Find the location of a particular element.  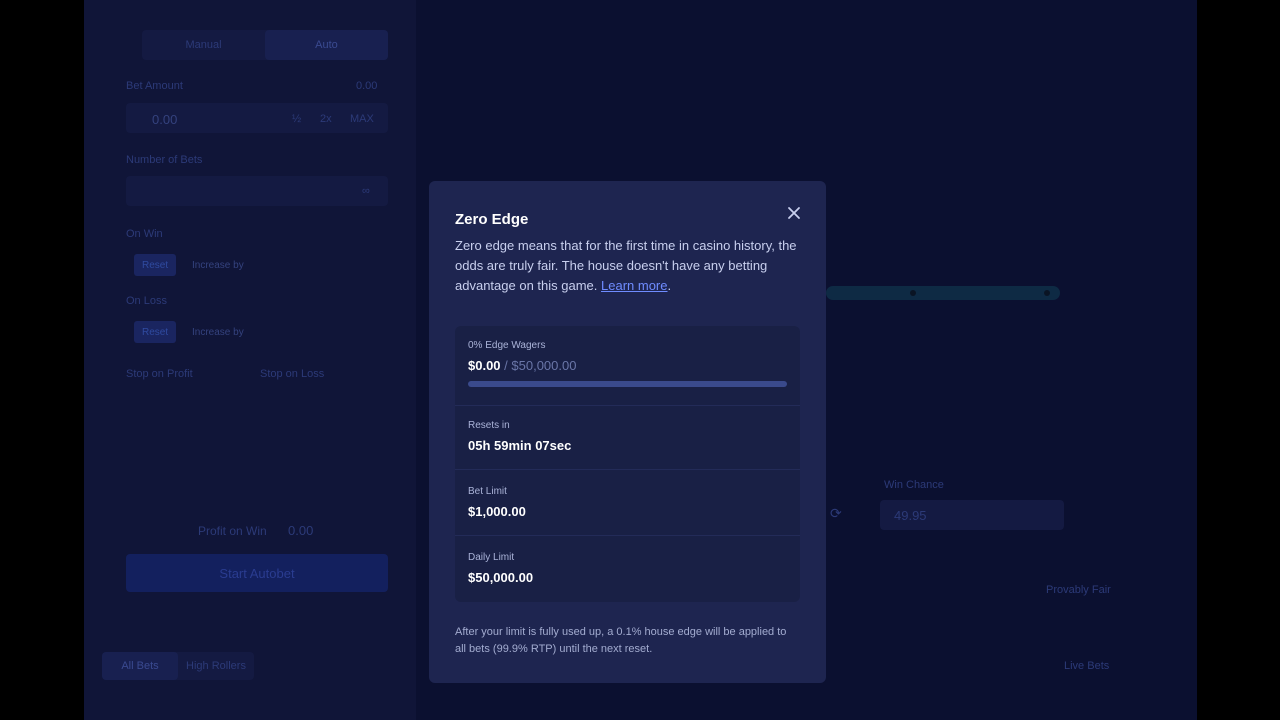

edge-wagers-progress is located at coordinates (627, 384).